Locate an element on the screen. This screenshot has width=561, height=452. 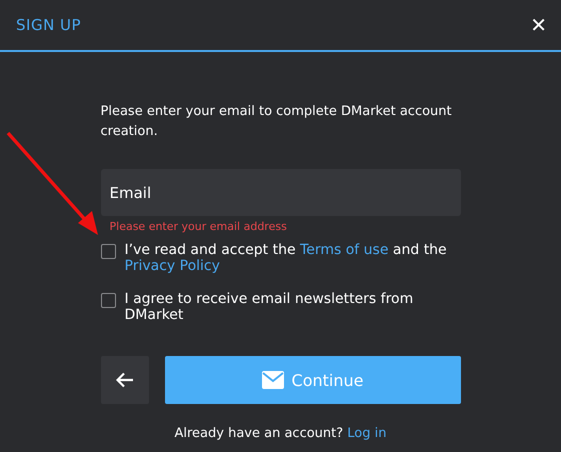
envelope-icon is located at coordinates (273, 380).